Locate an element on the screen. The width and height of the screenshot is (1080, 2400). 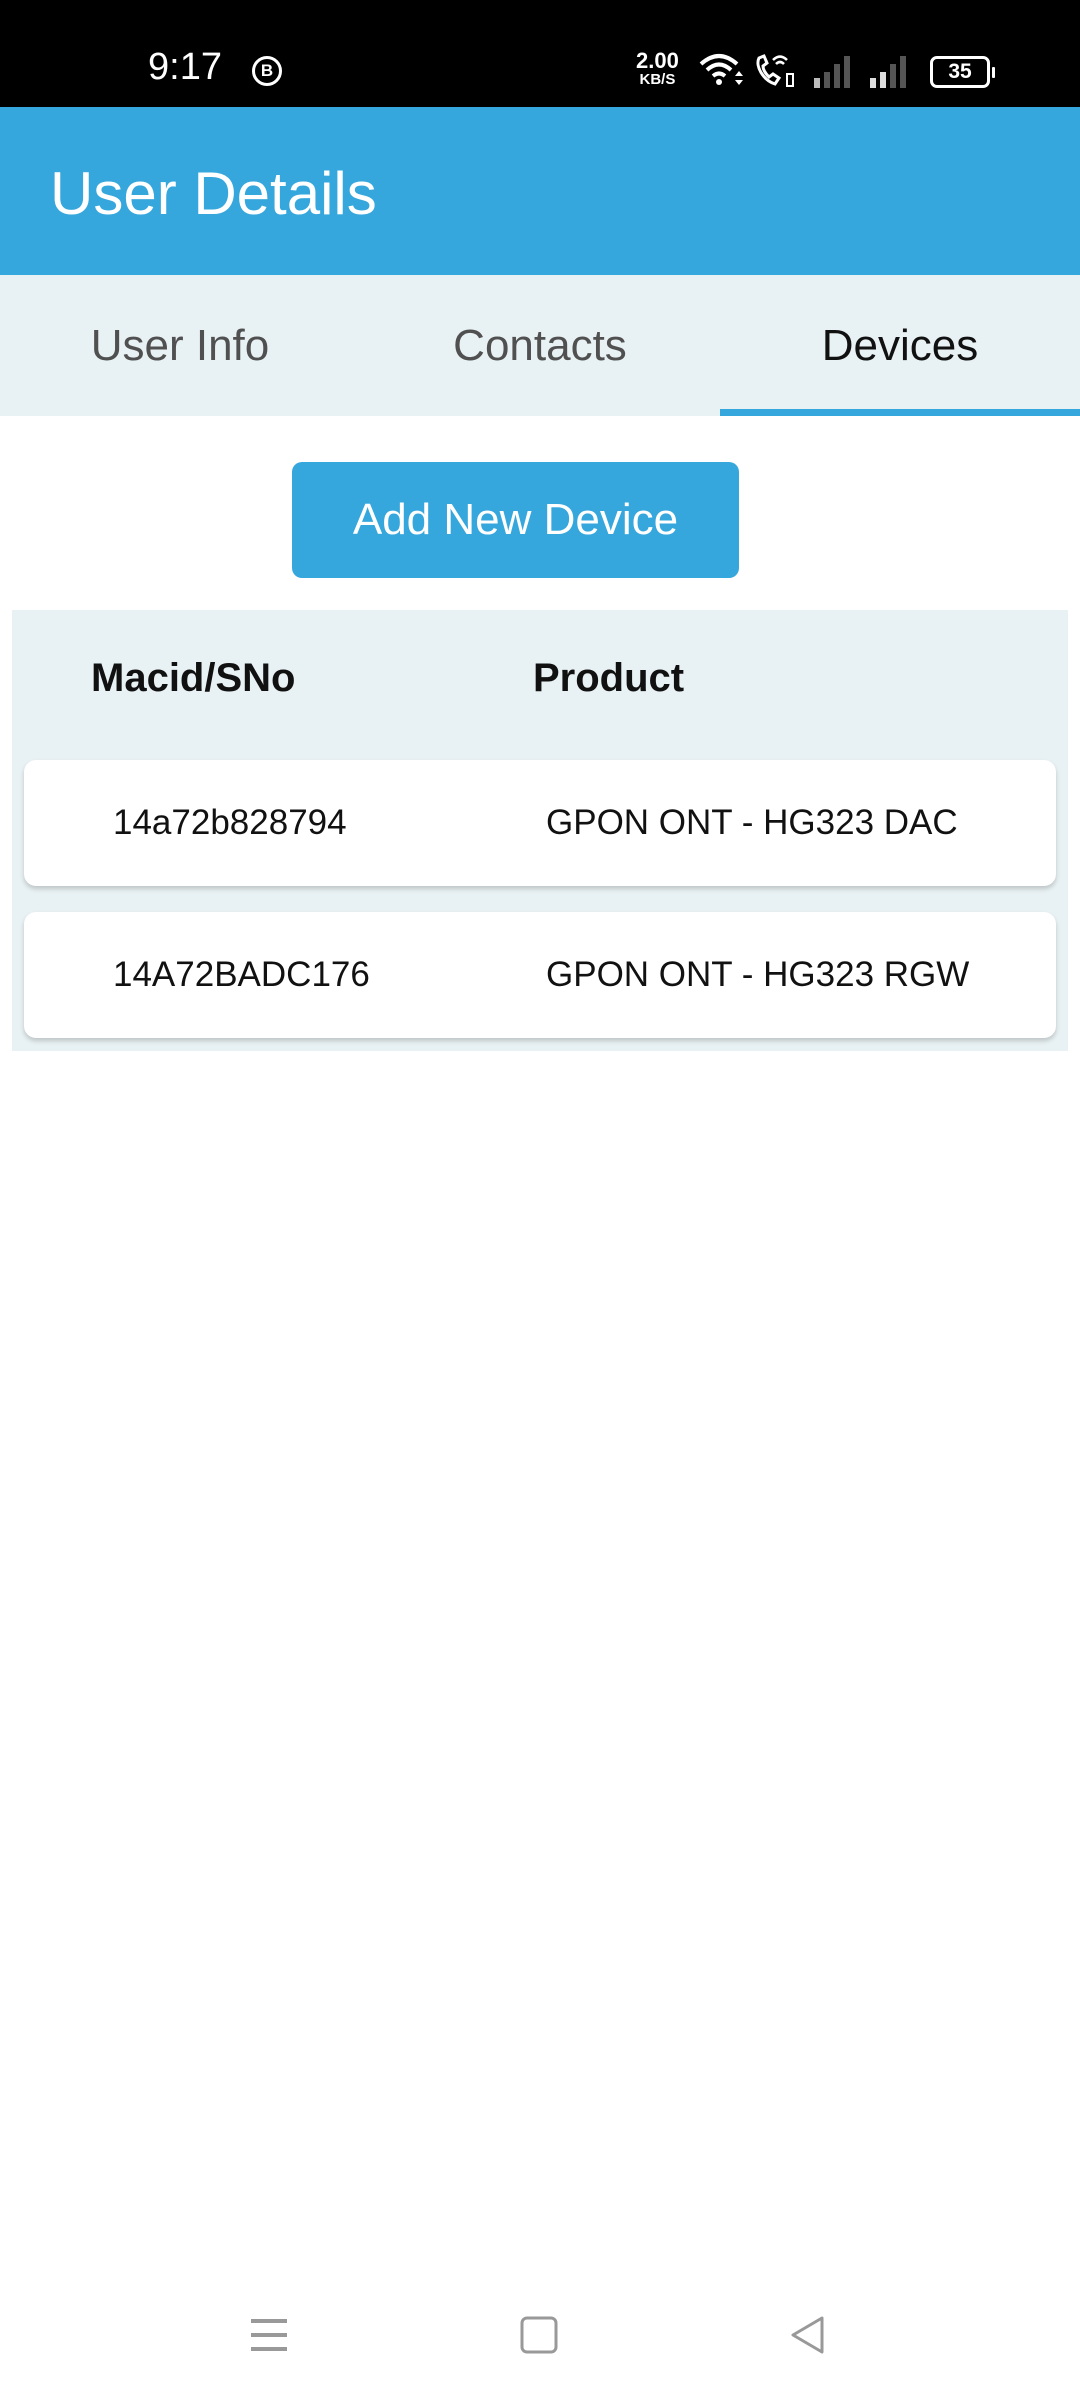
tab-label: Contacts is located at coordinates (540, 345).